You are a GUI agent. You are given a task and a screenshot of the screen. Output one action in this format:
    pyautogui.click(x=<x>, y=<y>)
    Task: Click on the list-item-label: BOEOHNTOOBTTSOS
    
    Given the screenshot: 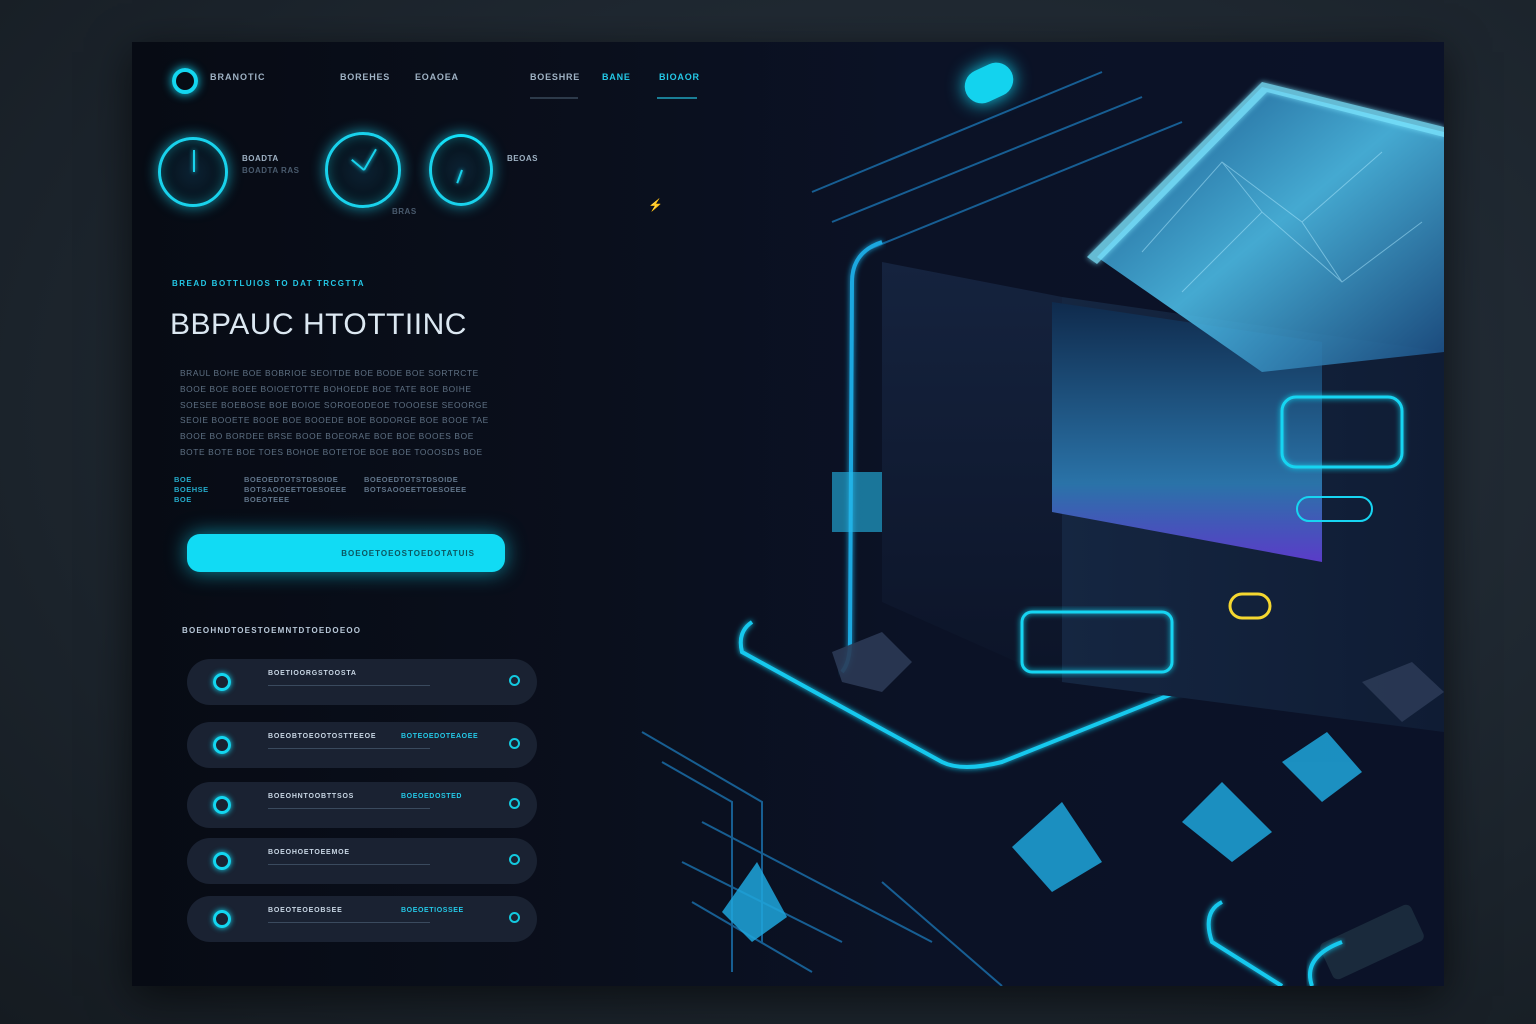 What is the action you would take?
    pyautogui.click(x=311, y=796)
    